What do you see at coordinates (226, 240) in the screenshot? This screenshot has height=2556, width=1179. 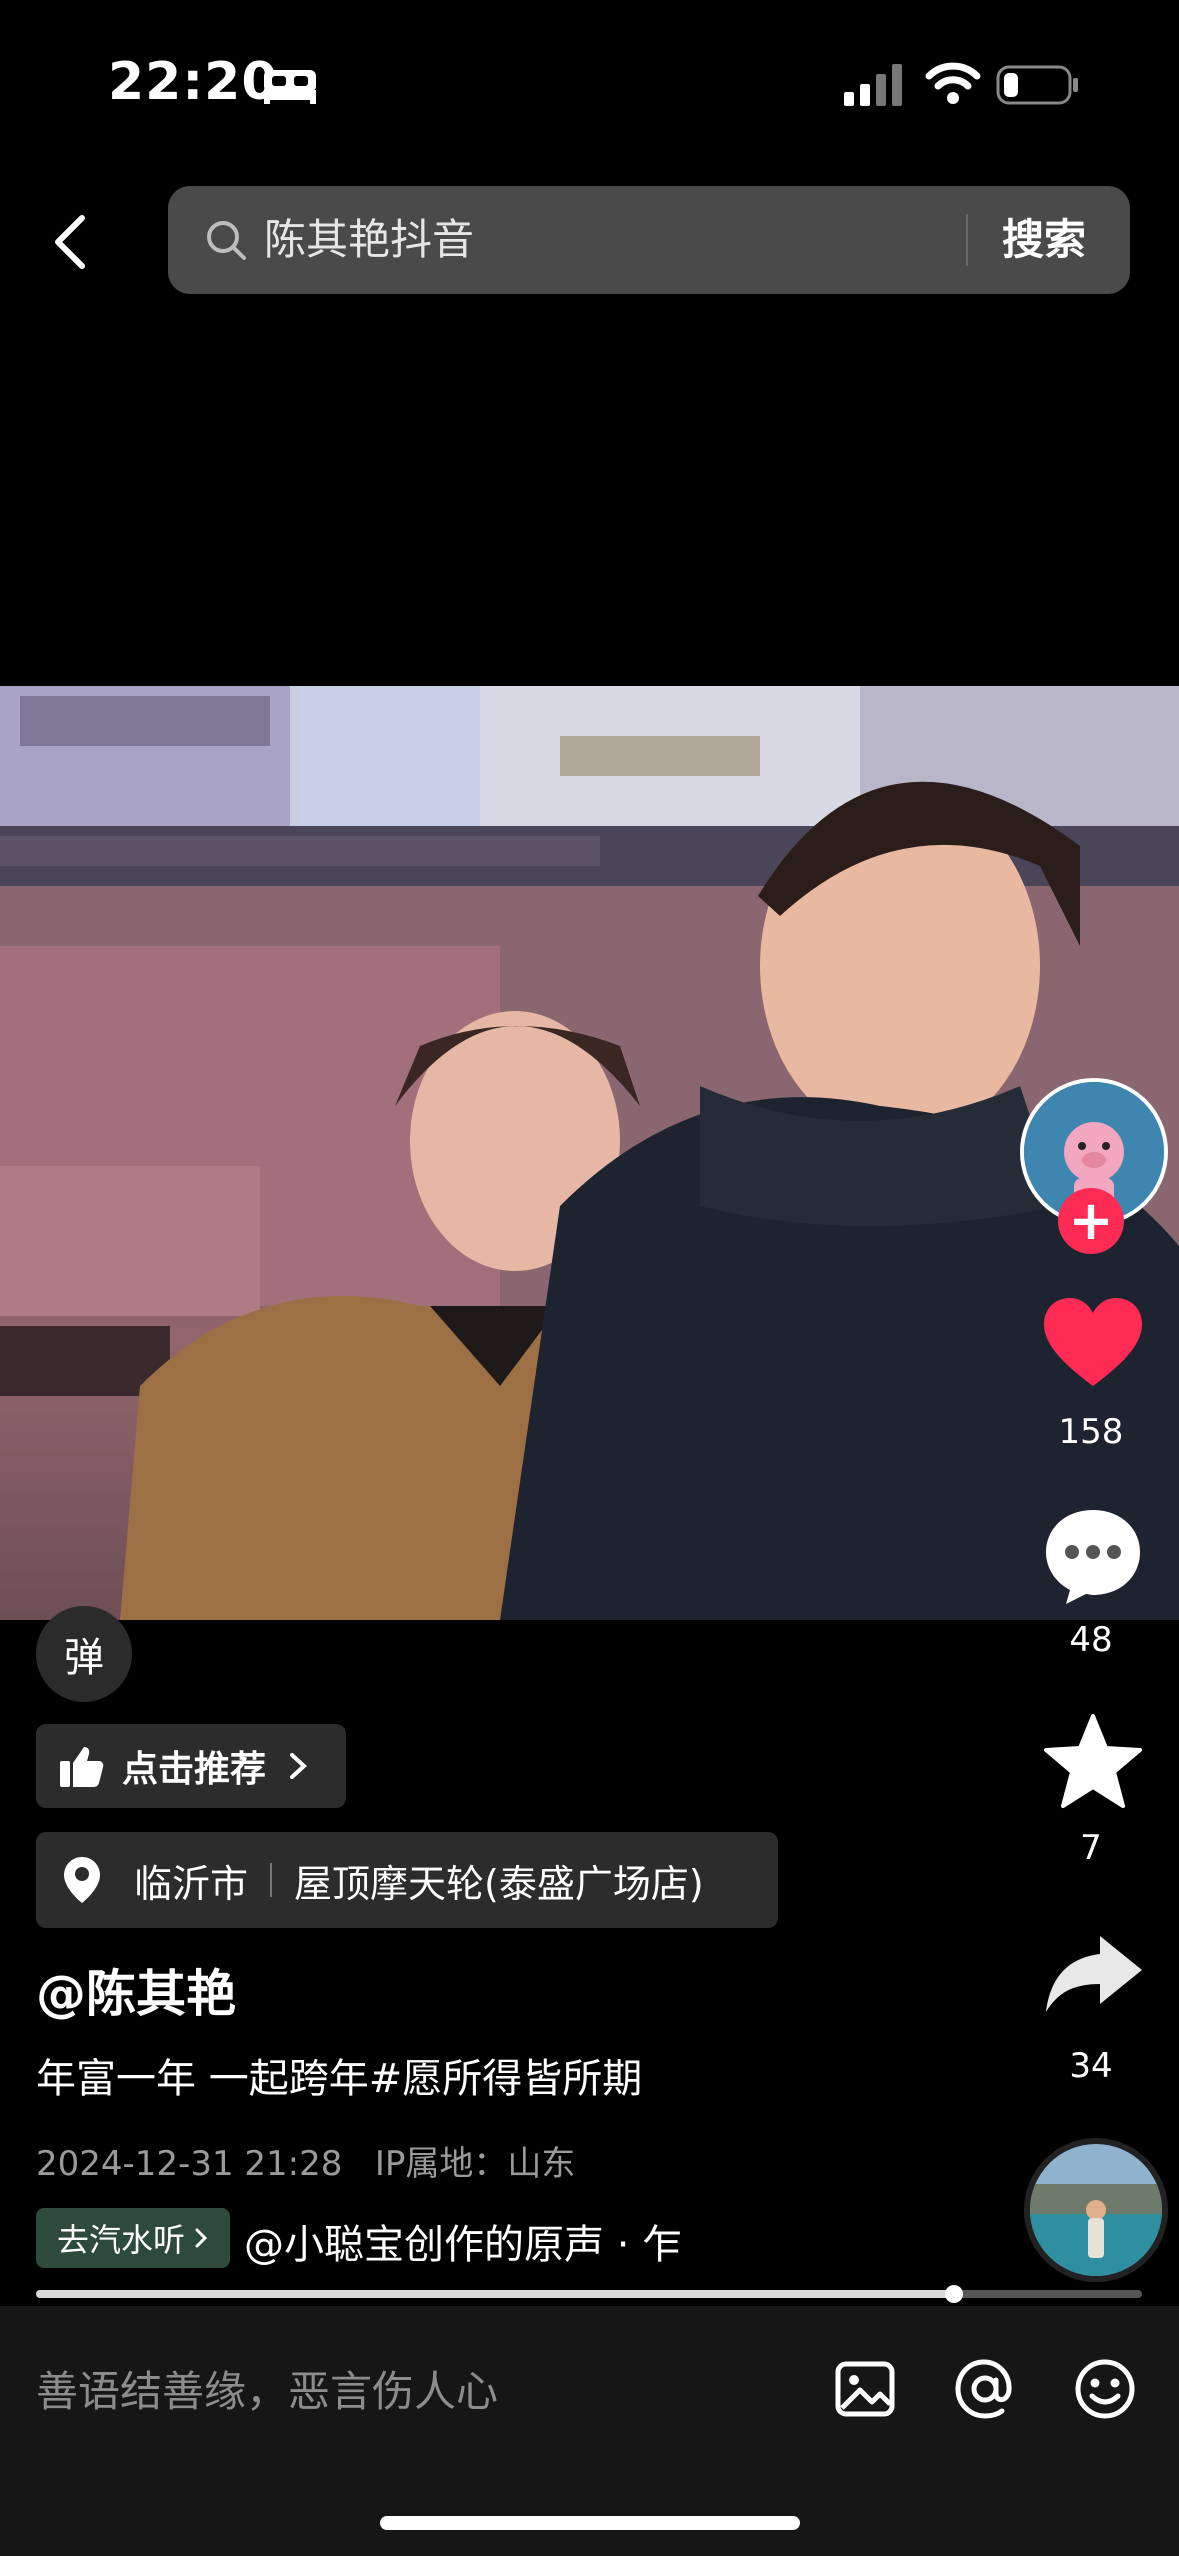 I see `search-icon` at bounding box center [226, 240].